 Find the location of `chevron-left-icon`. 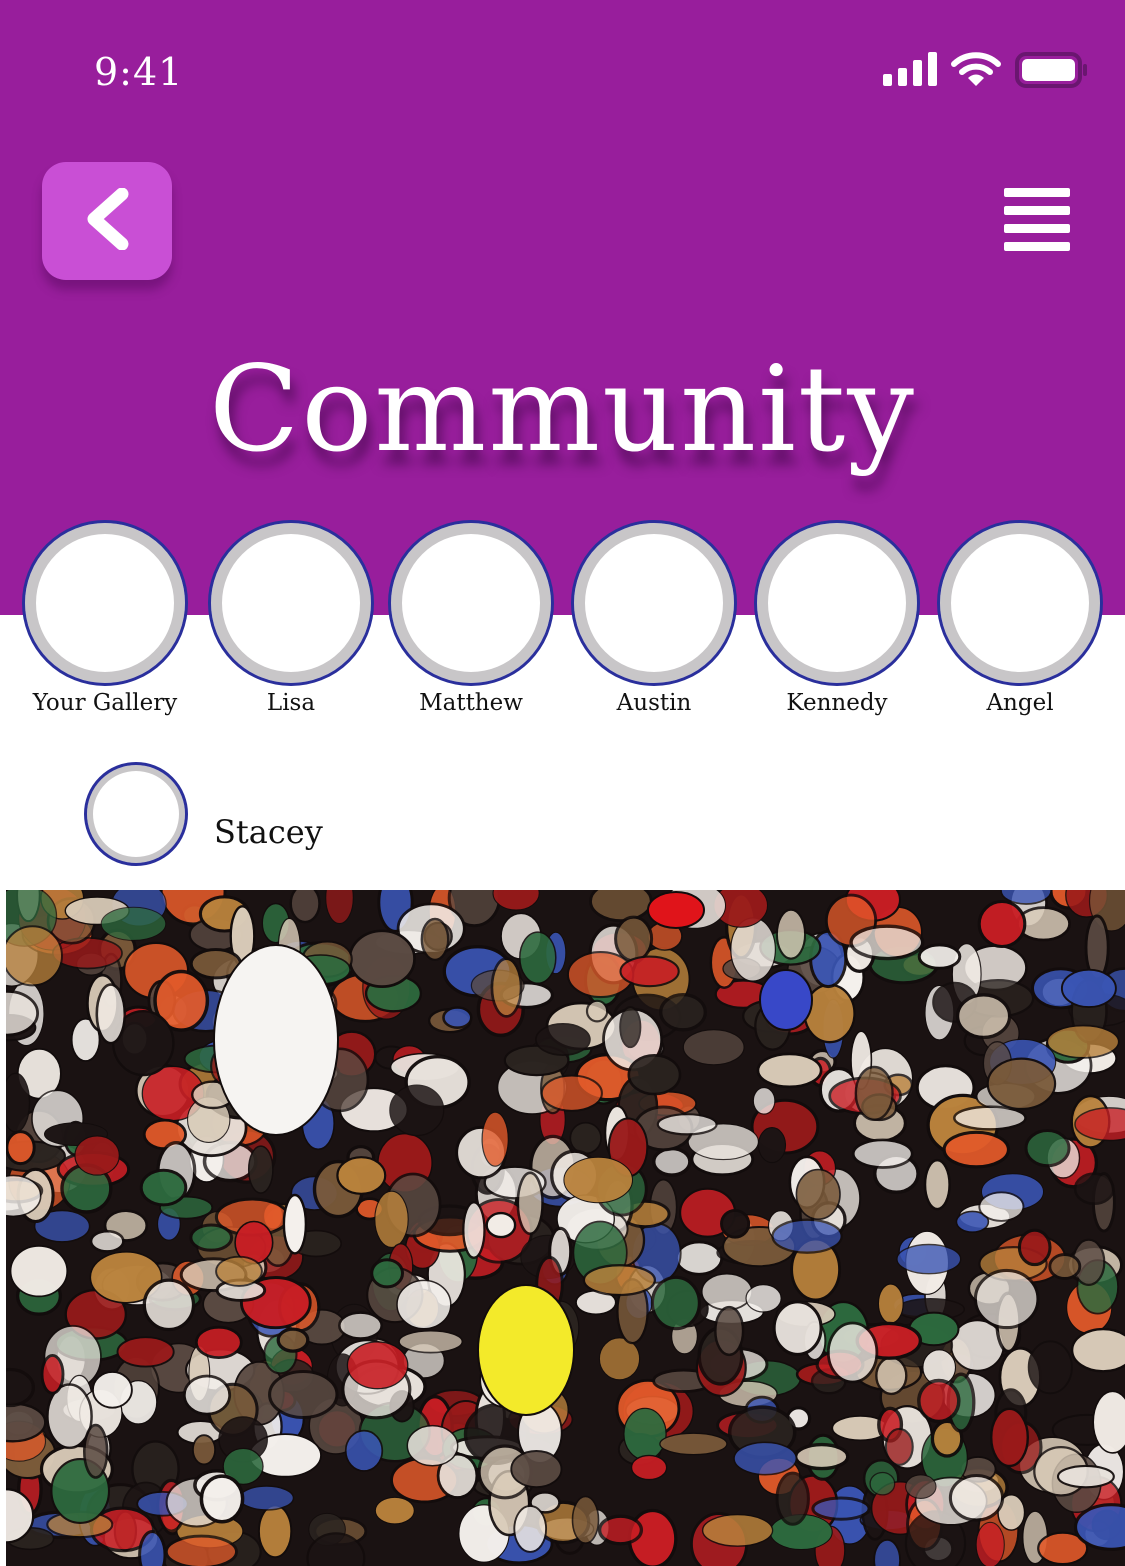

chevron-left-icon is located at coordinates (107, 220).